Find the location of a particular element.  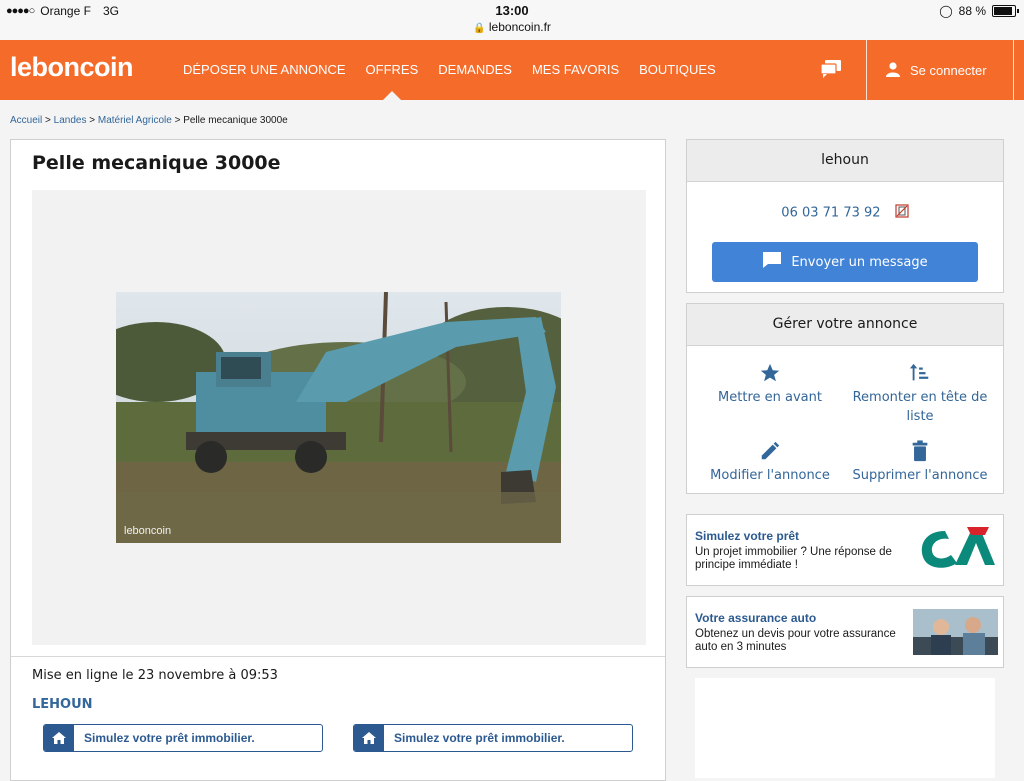

trash-icon is located at coordinates (920, 447).